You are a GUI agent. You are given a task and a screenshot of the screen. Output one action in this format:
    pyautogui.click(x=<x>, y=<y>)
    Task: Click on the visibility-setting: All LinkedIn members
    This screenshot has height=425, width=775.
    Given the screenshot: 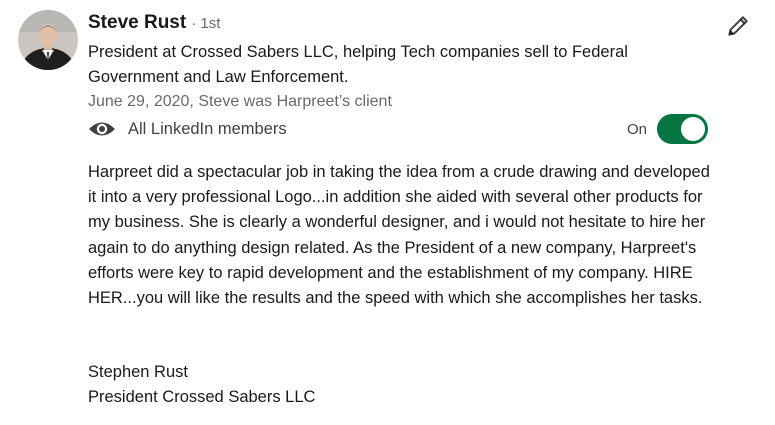 What is the action you would take?
    pyautogui.click(x=187, y=129)
    